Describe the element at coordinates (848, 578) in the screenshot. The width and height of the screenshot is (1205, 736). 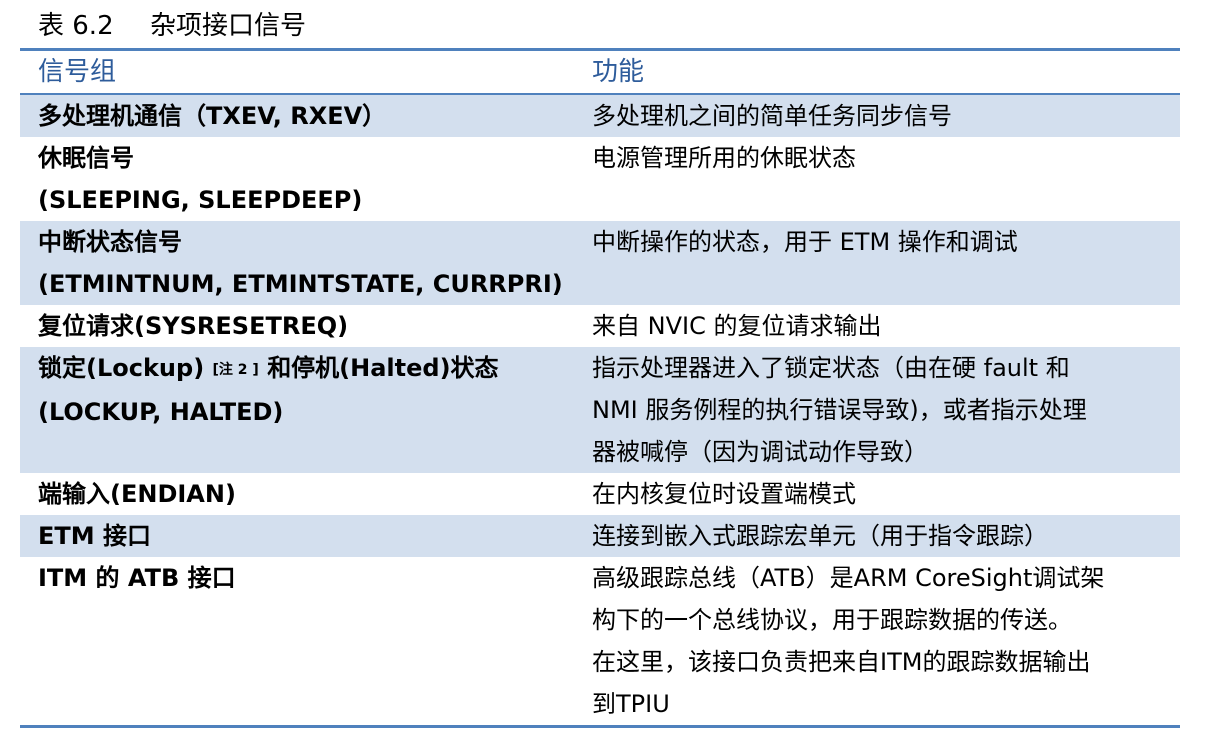
I see `function-text: 高级跟踪总线（ATB）是ARM CoreSight调试架` at that location.